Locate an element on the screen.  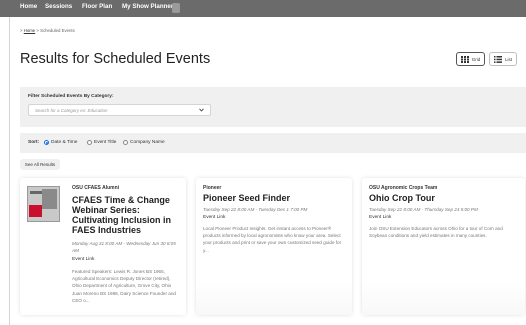
sort-option-label: Date & Time is located at coordinates (64, 142).